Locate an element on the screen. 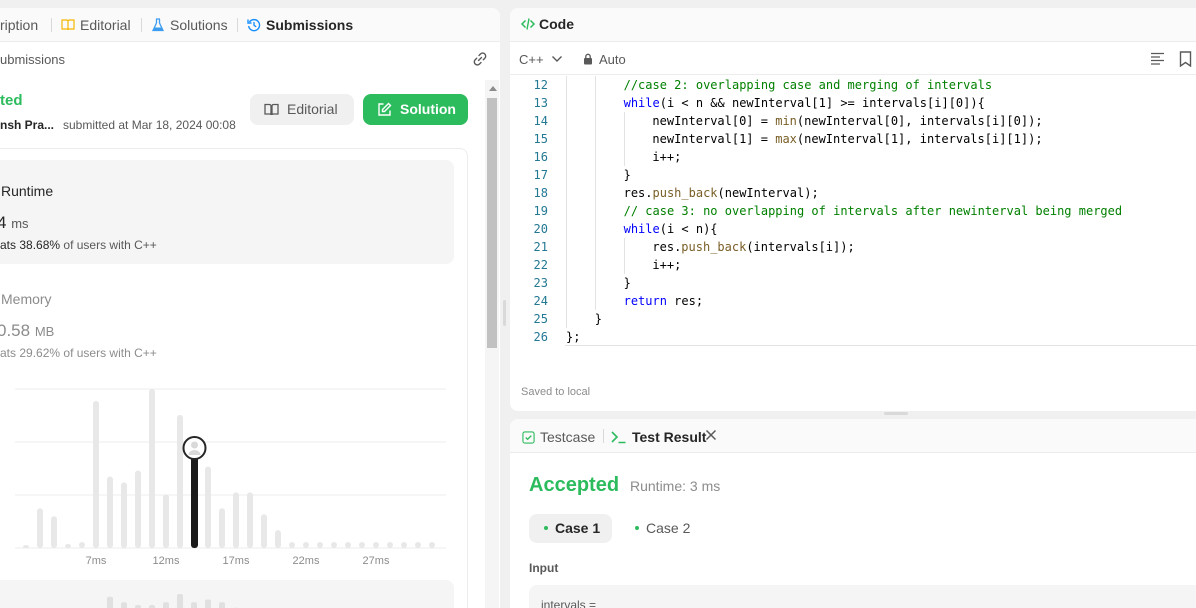  tab-editorial: Editorial is located at coordinates (96, 26).